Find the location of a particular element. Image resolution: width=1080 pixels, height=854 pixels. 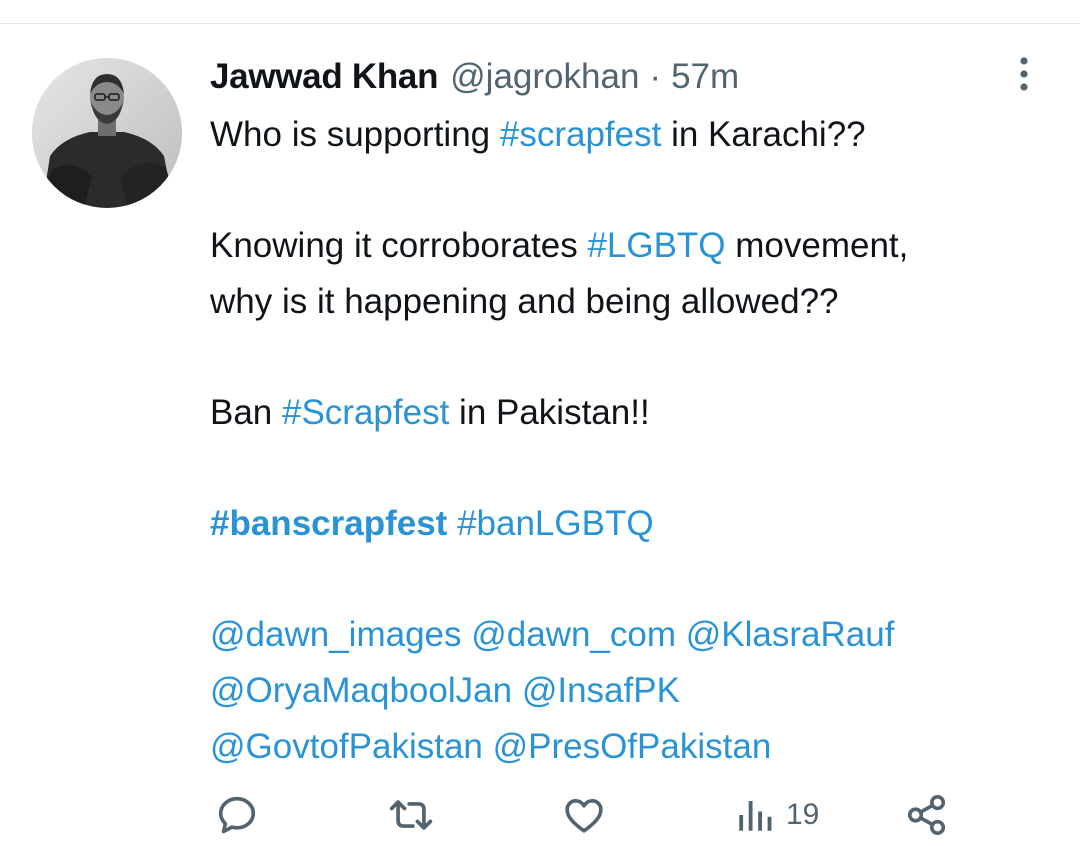

share-button is located at coordinates (927, 815).